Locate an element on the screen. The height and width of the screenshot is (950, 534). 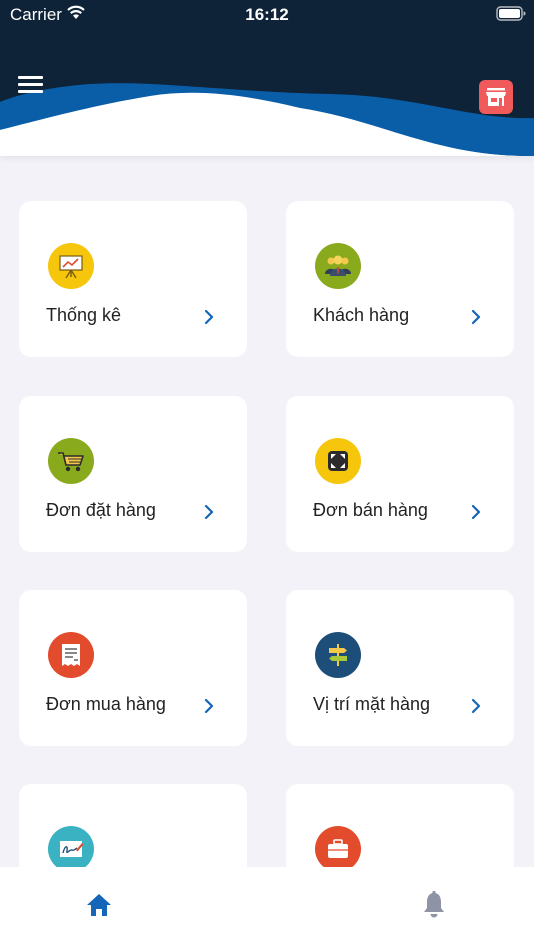
menu-card-vi-tri-mat-hang: Vị trí mặt hàng is located at coordinates (400, 668).